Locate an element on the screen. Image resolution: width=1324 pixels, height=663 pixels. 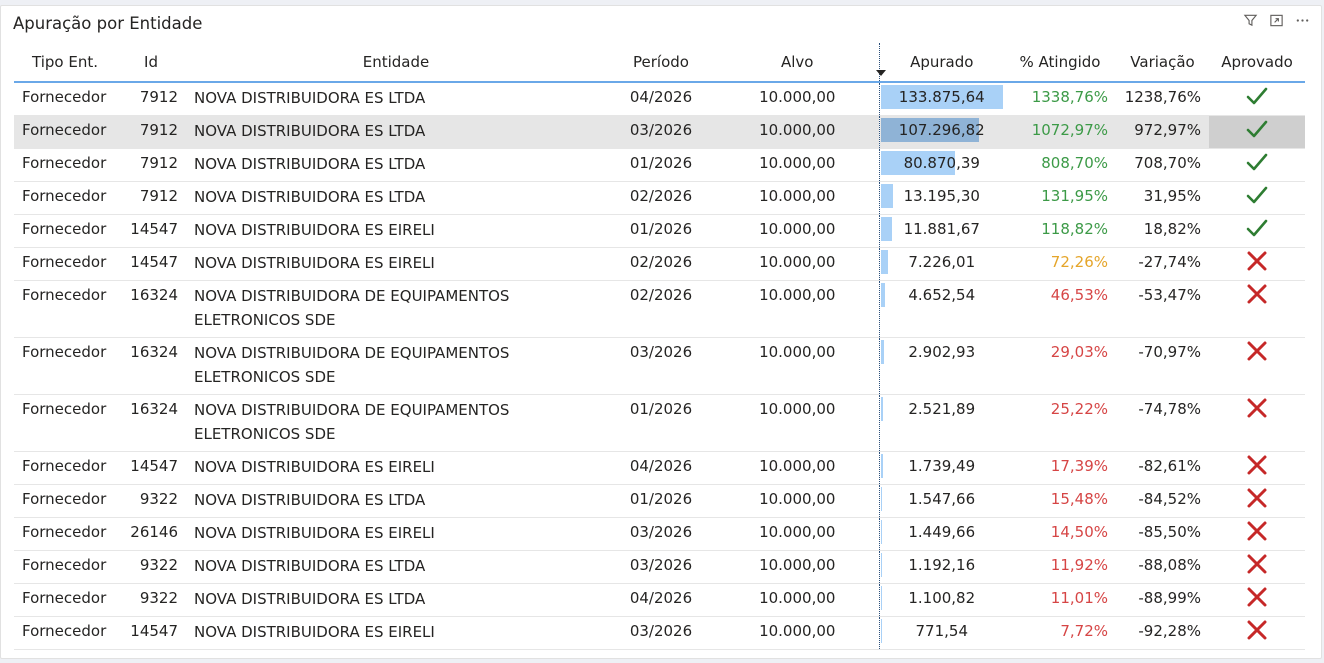
cell-variacao: -92,28% is located at coordinates (1162, 633).